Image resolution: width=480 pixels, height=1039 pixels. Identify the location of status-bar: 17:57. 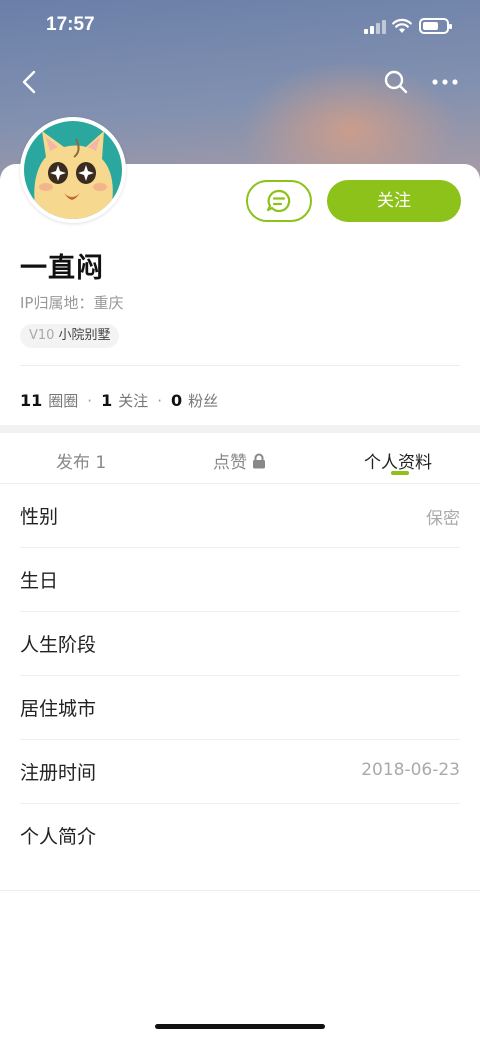
(240, 27).